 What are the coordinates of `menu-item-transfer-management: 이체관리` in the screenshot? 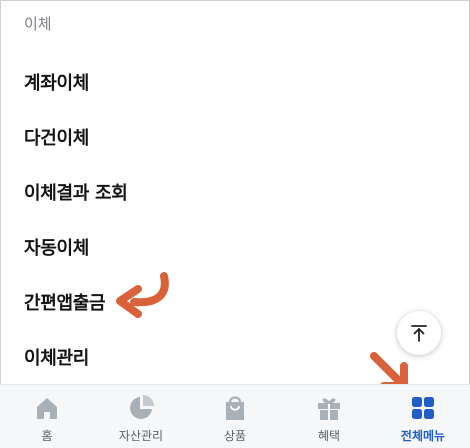 It's located at (56, 357).